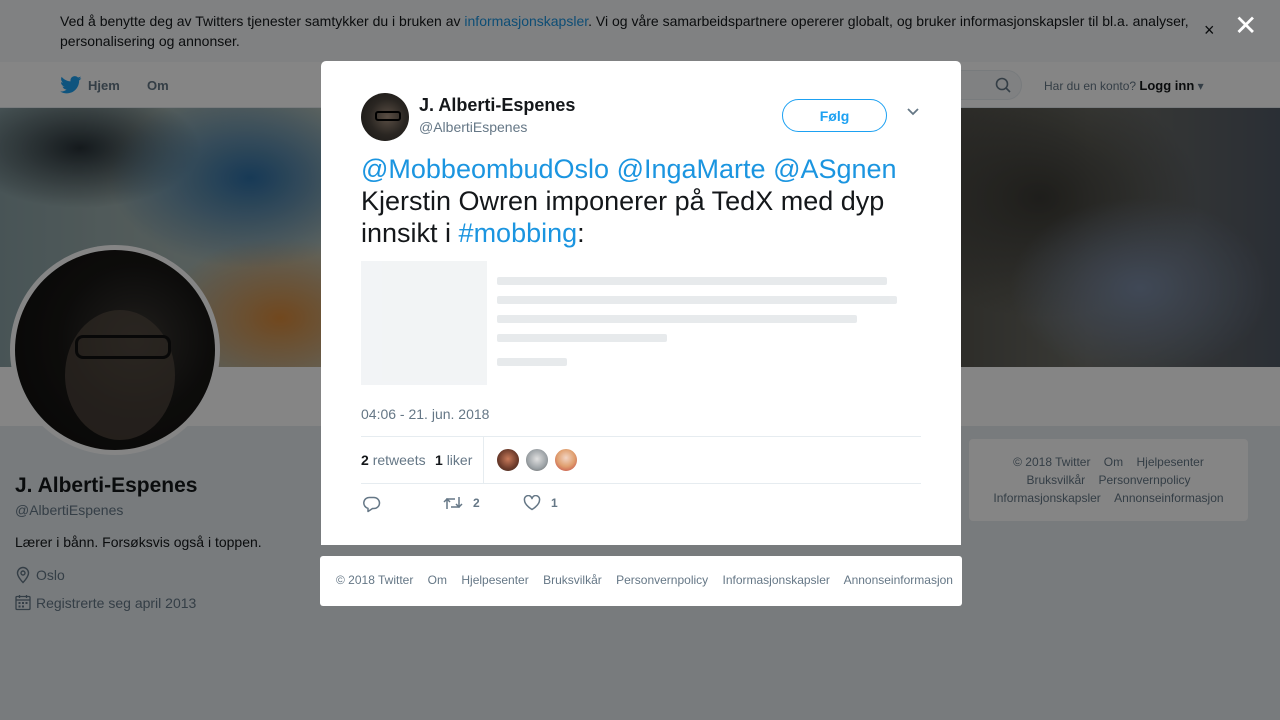 Image resolution: width=1280 pixels, height=720 pixels. Describe the element at coordinates (835, 169) in the screenshot. I see `mention-link: @ASgnen` at that location.